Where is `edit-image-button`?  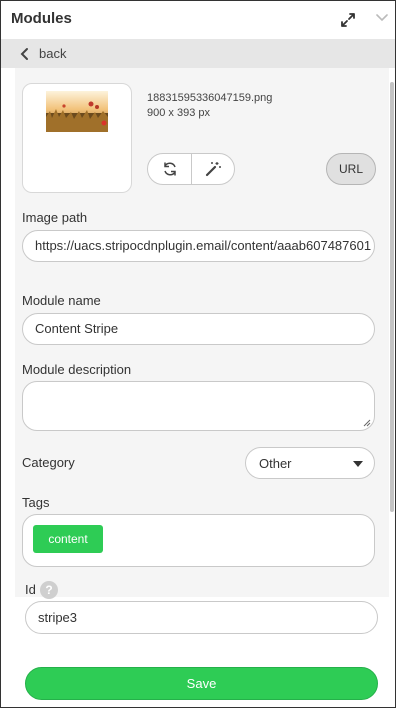
edit-image-button is located at coordinates (213, 169).